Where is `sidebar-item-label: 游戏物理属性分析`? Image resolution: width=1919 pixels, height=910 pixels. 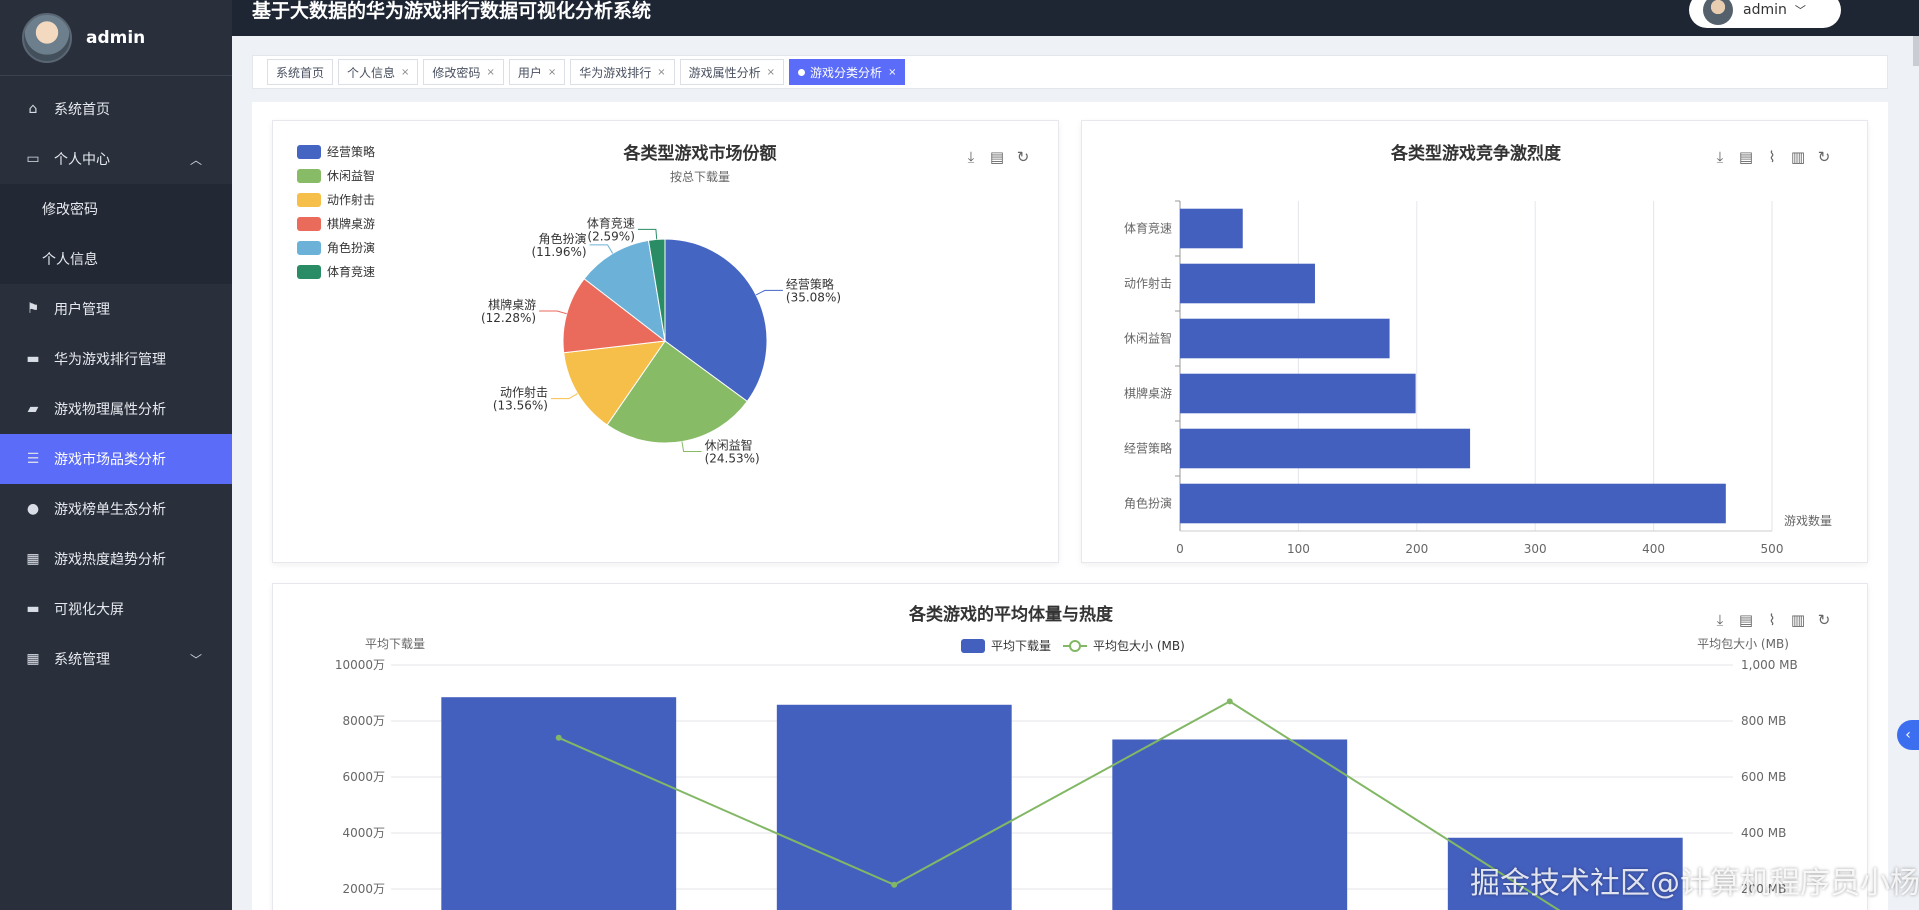
sidebar-item-label: 游戏物理属性分析 is located at coordinates (110, 410).